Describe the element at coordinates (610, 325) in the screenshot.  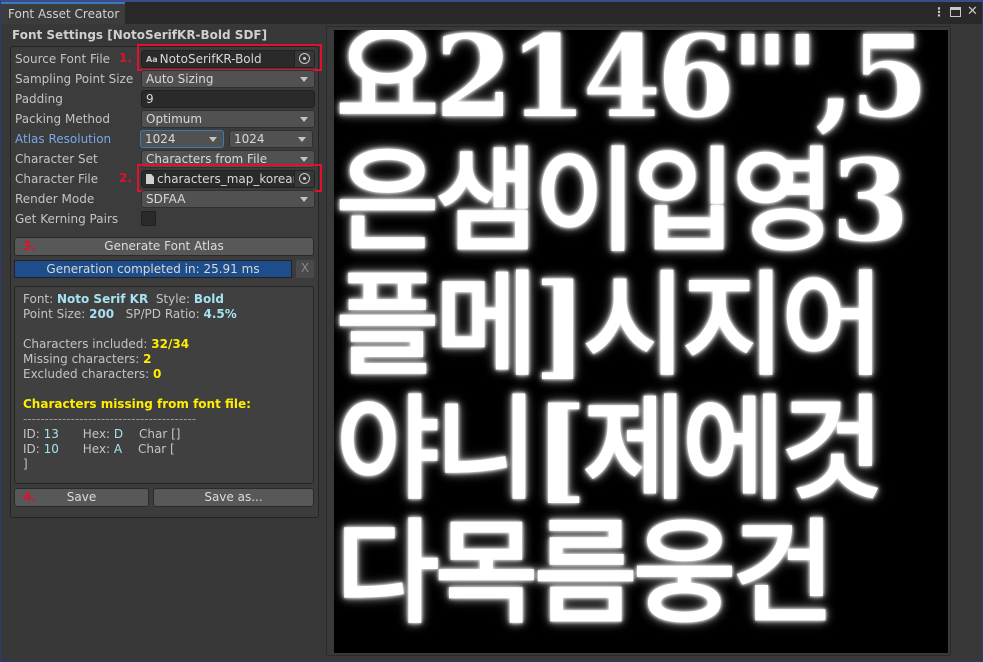
I see `atlas-glyph-row: 플메]시지어` at that location.